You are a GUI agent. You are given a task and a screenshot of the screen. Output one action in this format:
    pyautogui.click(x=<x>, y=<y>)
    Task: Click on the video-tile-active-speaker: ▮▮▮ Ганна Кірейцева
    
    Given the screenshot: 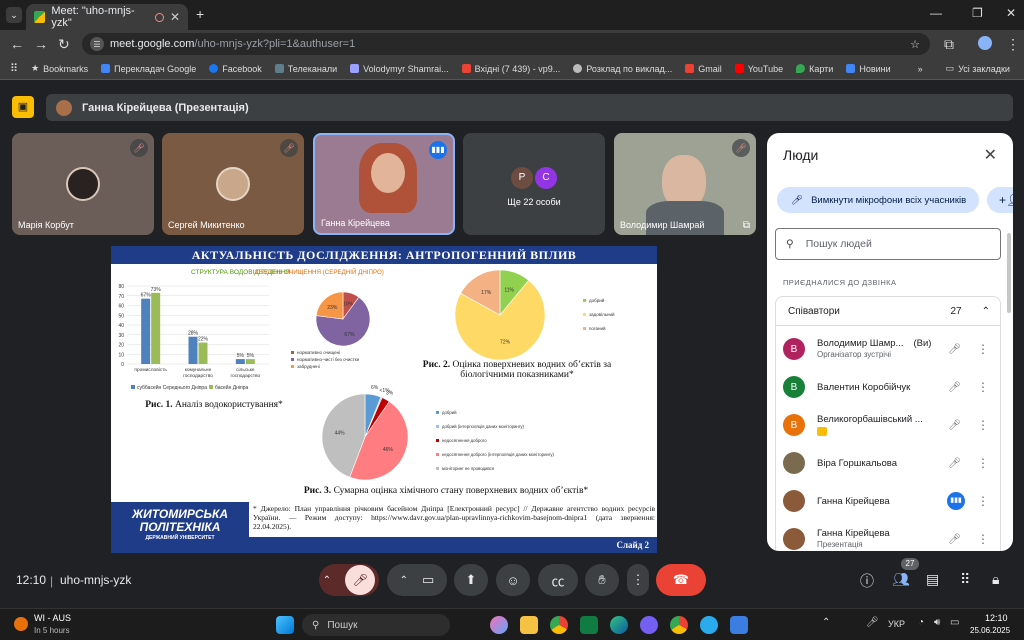 What is the action you would take?
    pyautogui.click(x=384, y=184)
    